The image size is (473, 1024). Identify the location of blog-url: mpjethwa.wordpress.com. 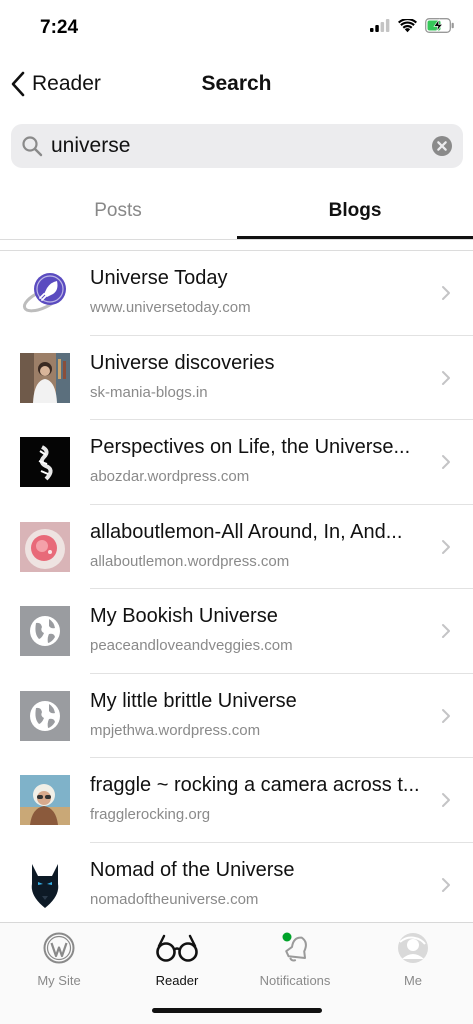
(175, 730).